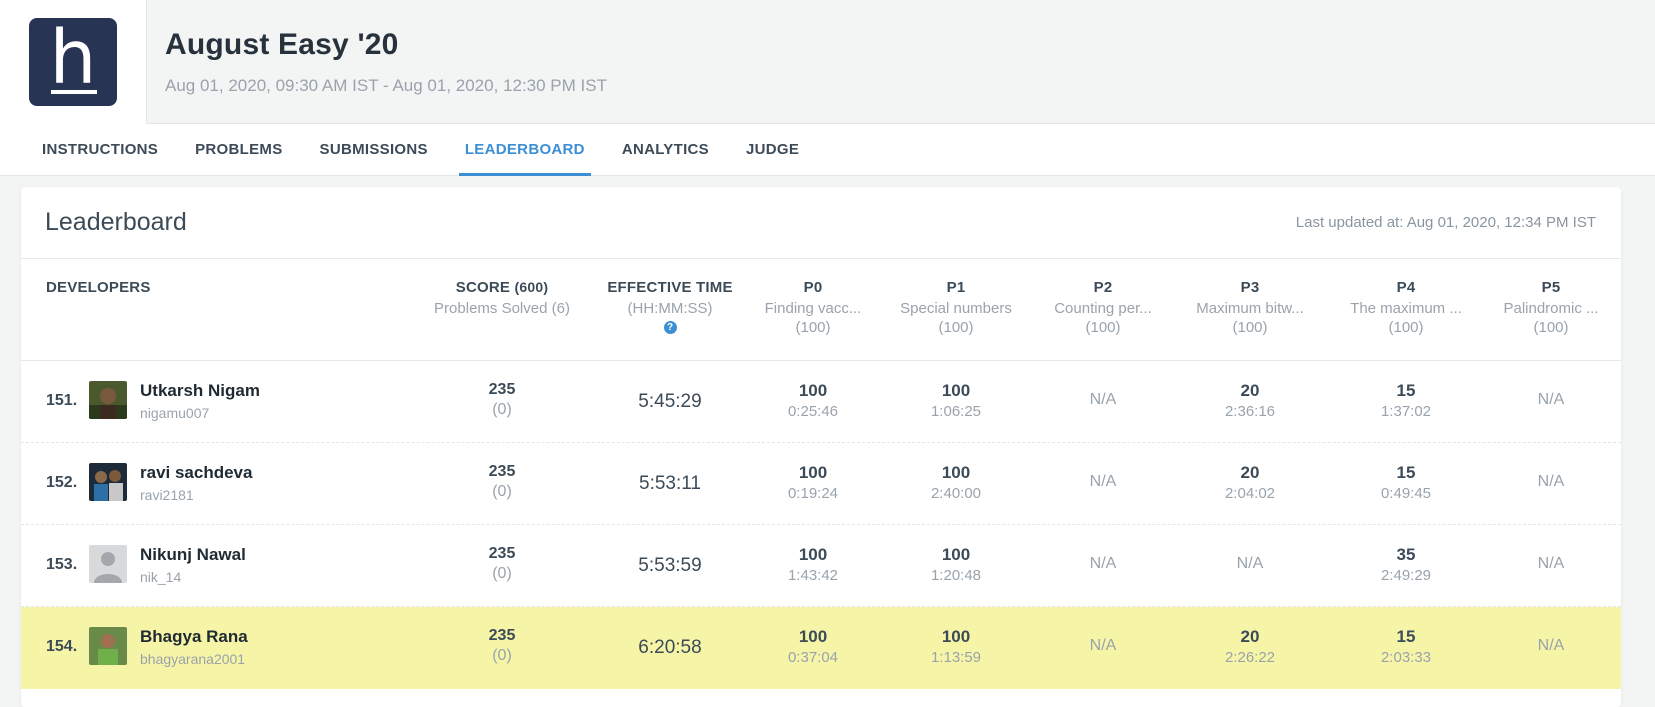  What do you see at coordinates (502, 646) in the screenshot?
I see `score-cell: 235 (0)` at bounding box center [502, 646].